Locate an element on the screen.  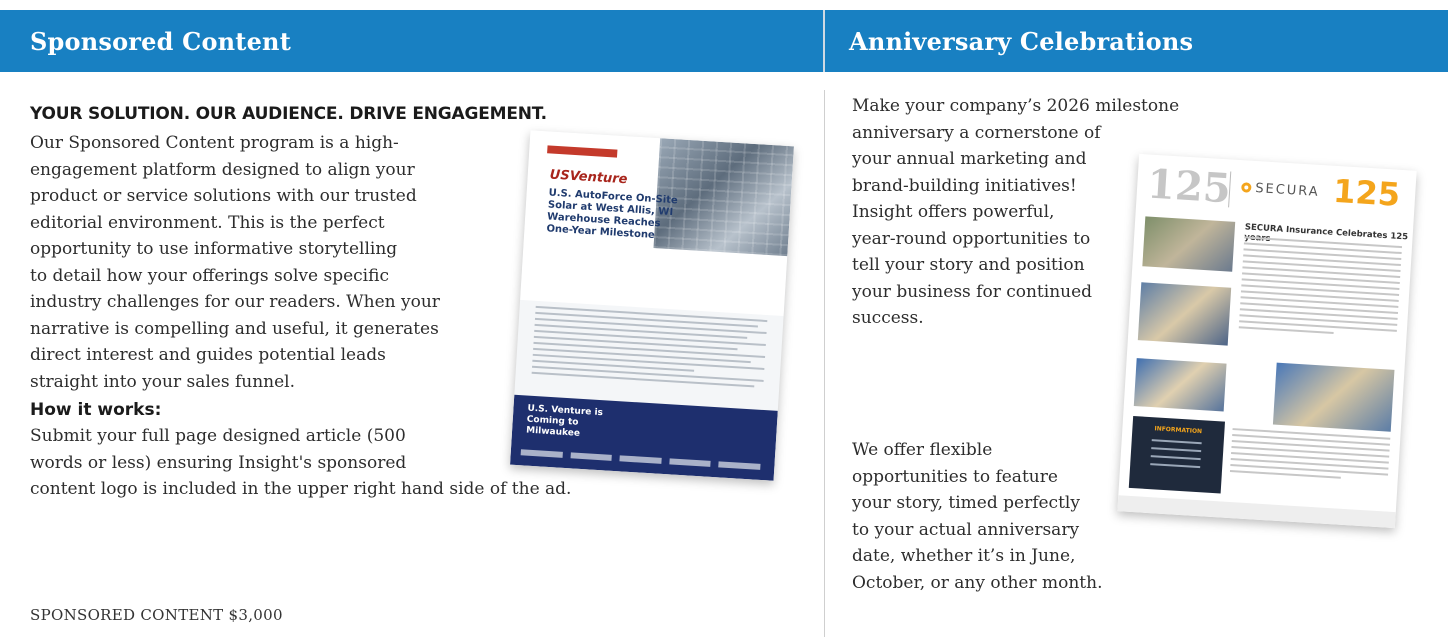
secura-logo-icon is located at coordinates (1246, 187).